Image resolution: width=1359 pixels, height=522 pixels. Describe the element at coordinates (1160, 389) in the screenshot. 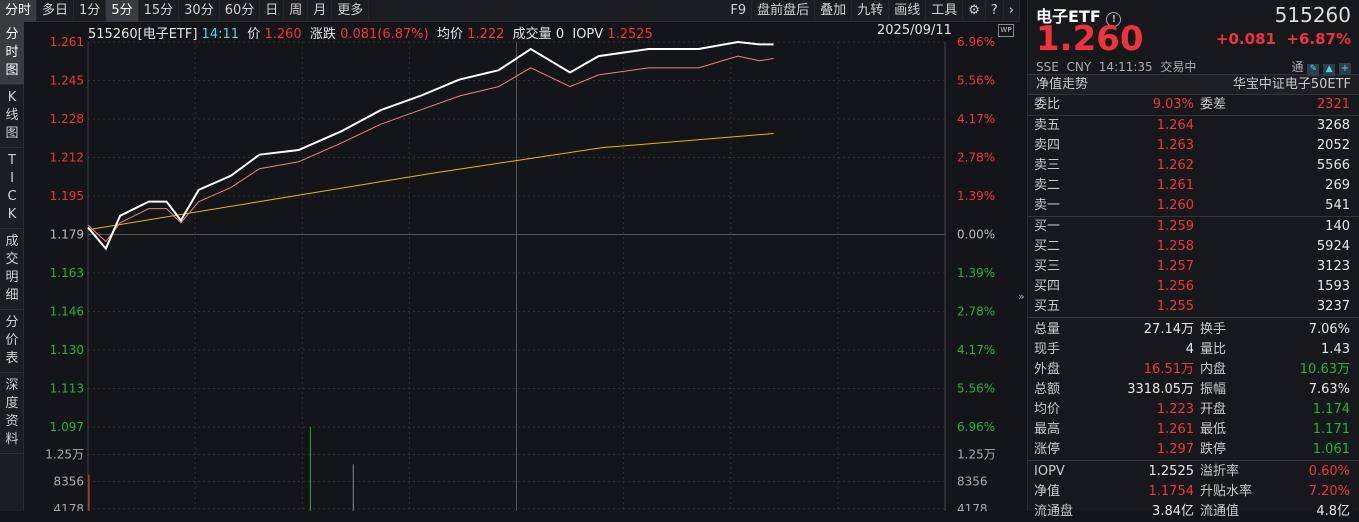

I see `stat-value: 3318.05万` at that location.